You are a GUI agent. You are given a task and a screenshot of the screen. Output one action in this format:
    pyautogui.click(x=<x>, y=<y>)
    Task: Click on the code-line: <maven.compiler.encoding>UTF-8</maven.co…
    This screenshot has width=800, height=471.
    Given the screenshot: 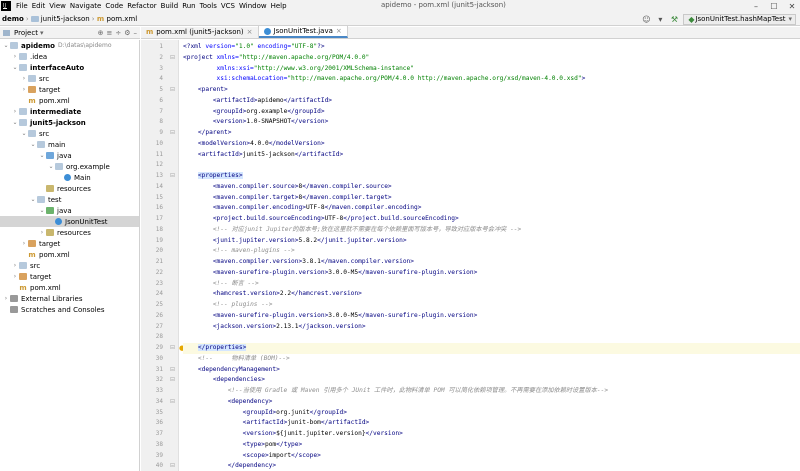 What is the action you would take?
    pyautogui.click(x=491, y=208)
    